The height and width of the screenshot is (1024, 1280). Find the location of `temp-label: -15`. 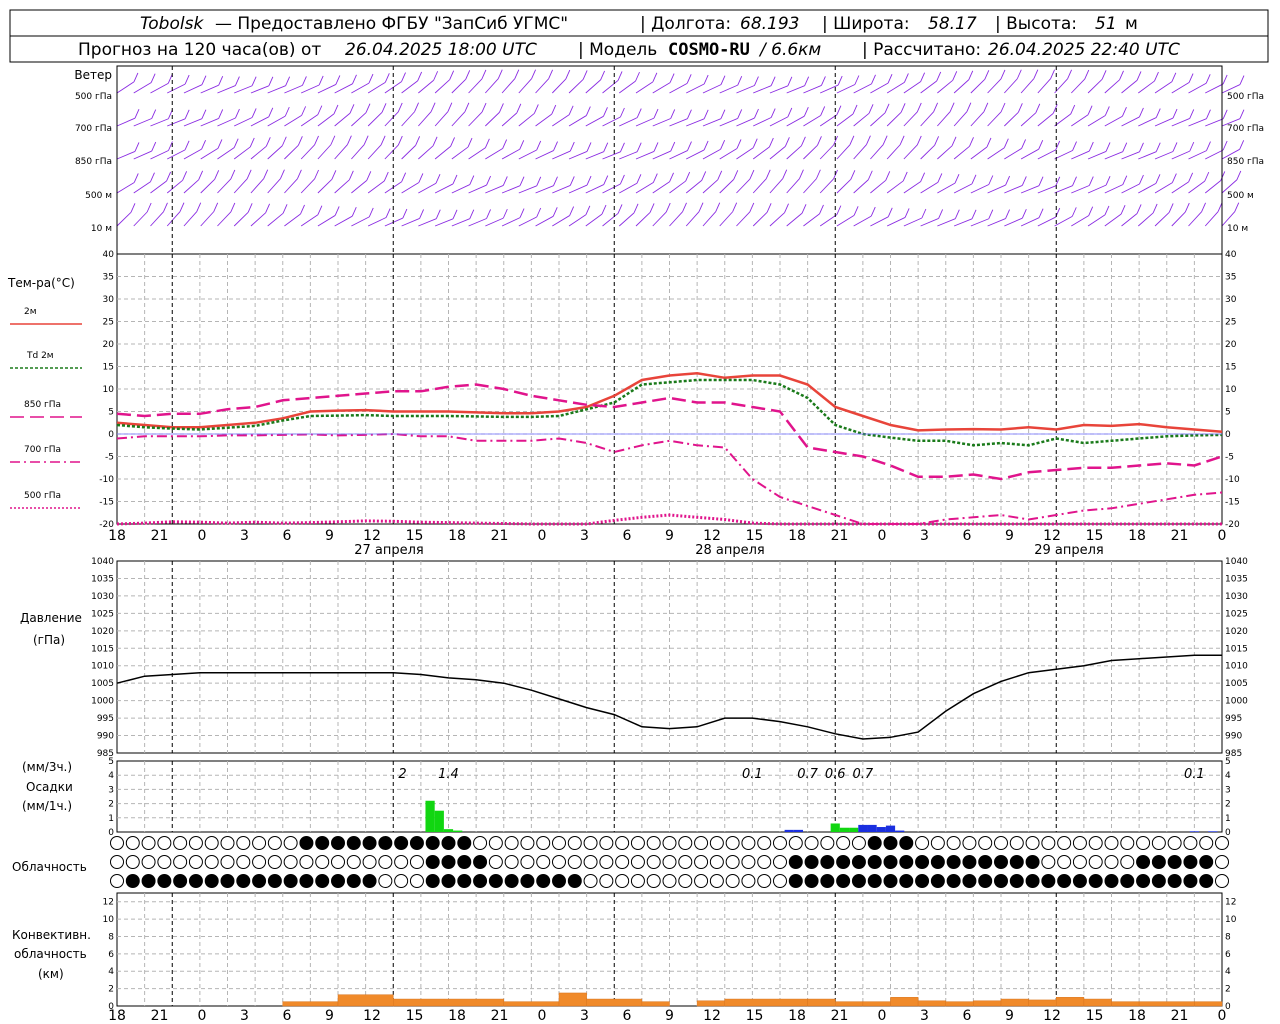

temp-label: -15 is located at coordinates (106, 503).